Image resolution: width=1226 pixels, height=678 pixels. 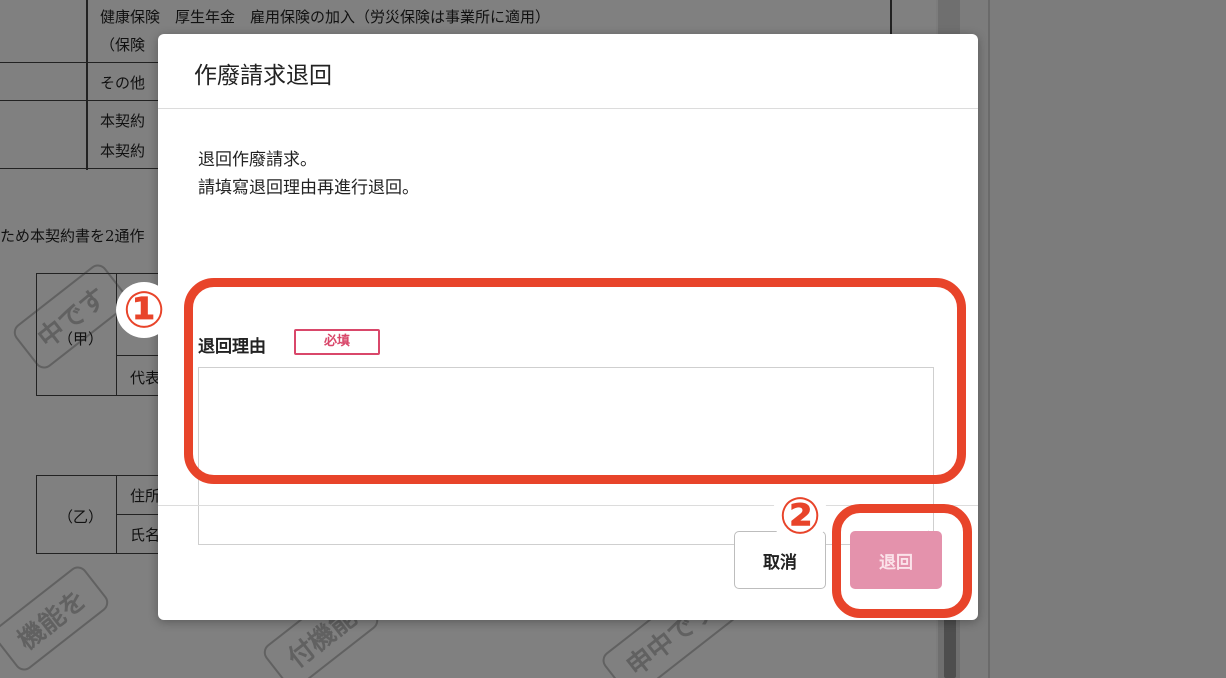 I want to click on watermark: 機能を, so click(x=56, y=618).